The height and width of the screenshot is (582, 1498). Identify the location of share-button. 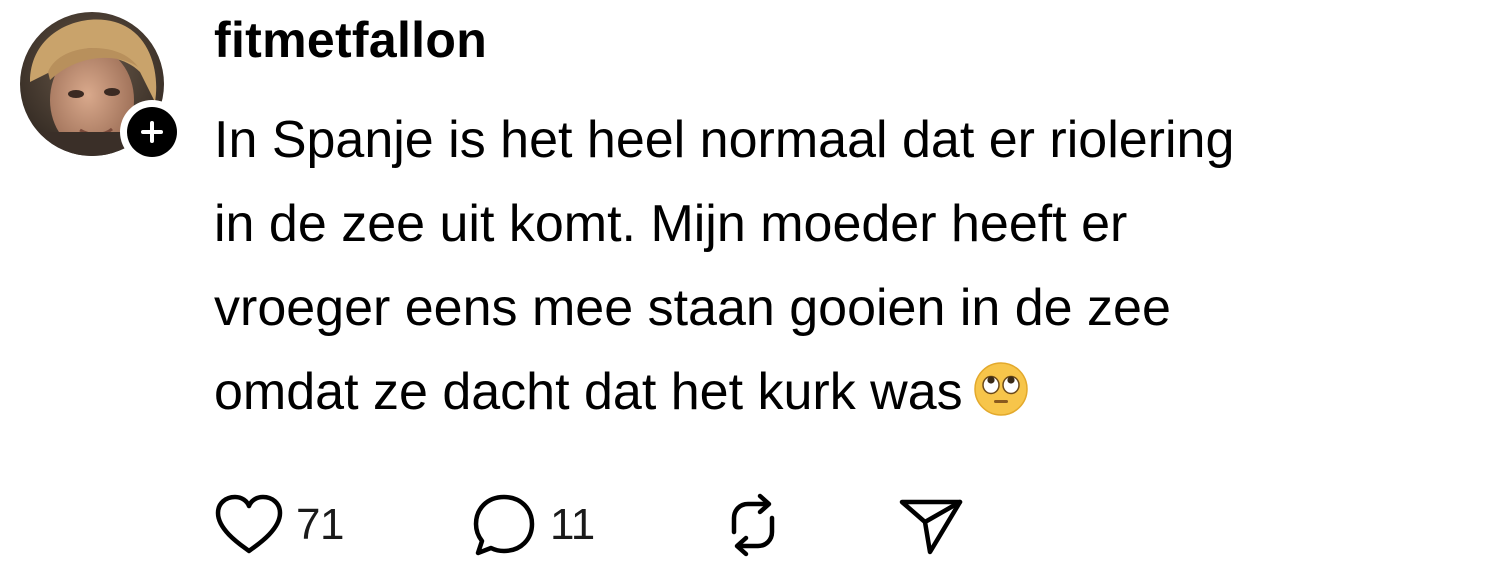
(931, 525).